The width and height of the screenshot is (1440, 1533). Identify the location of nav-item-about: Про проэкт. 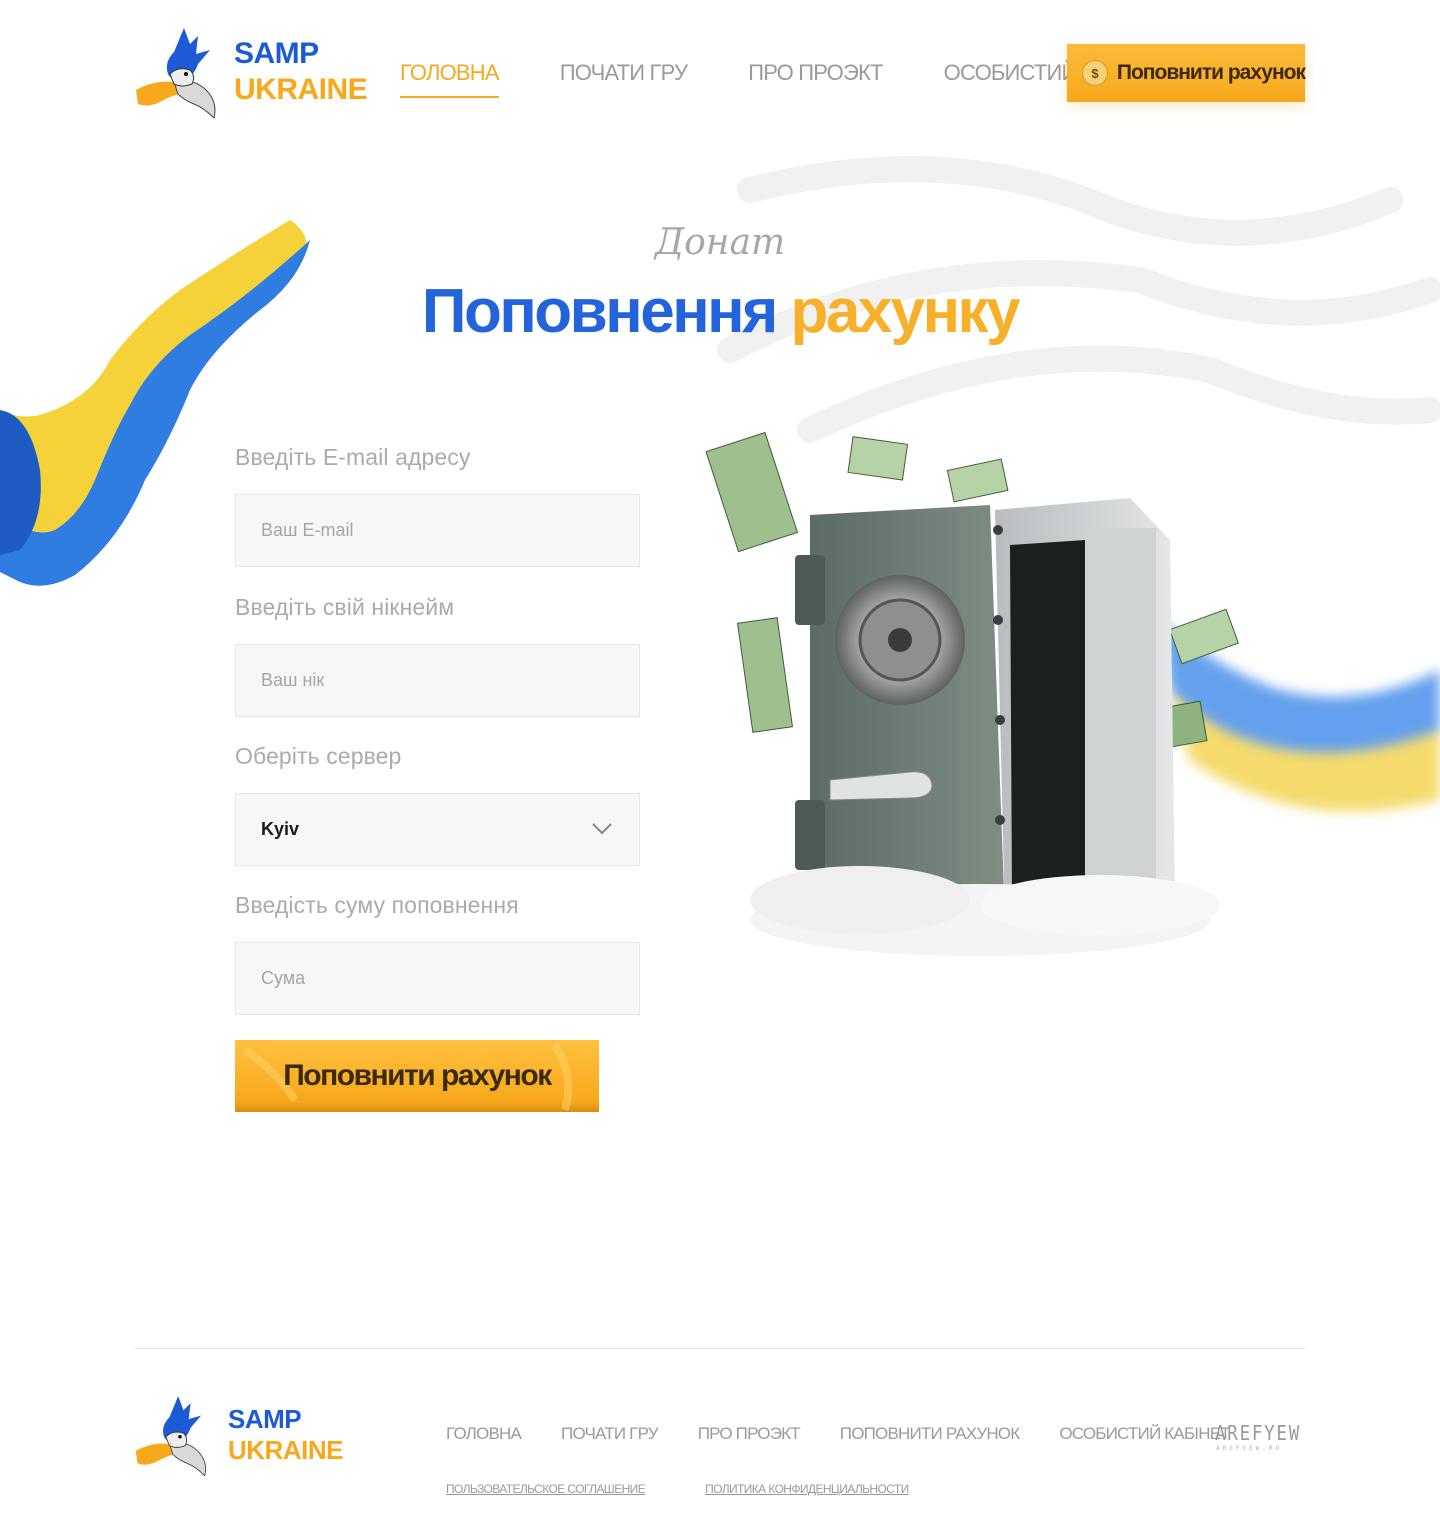
(815, 79).